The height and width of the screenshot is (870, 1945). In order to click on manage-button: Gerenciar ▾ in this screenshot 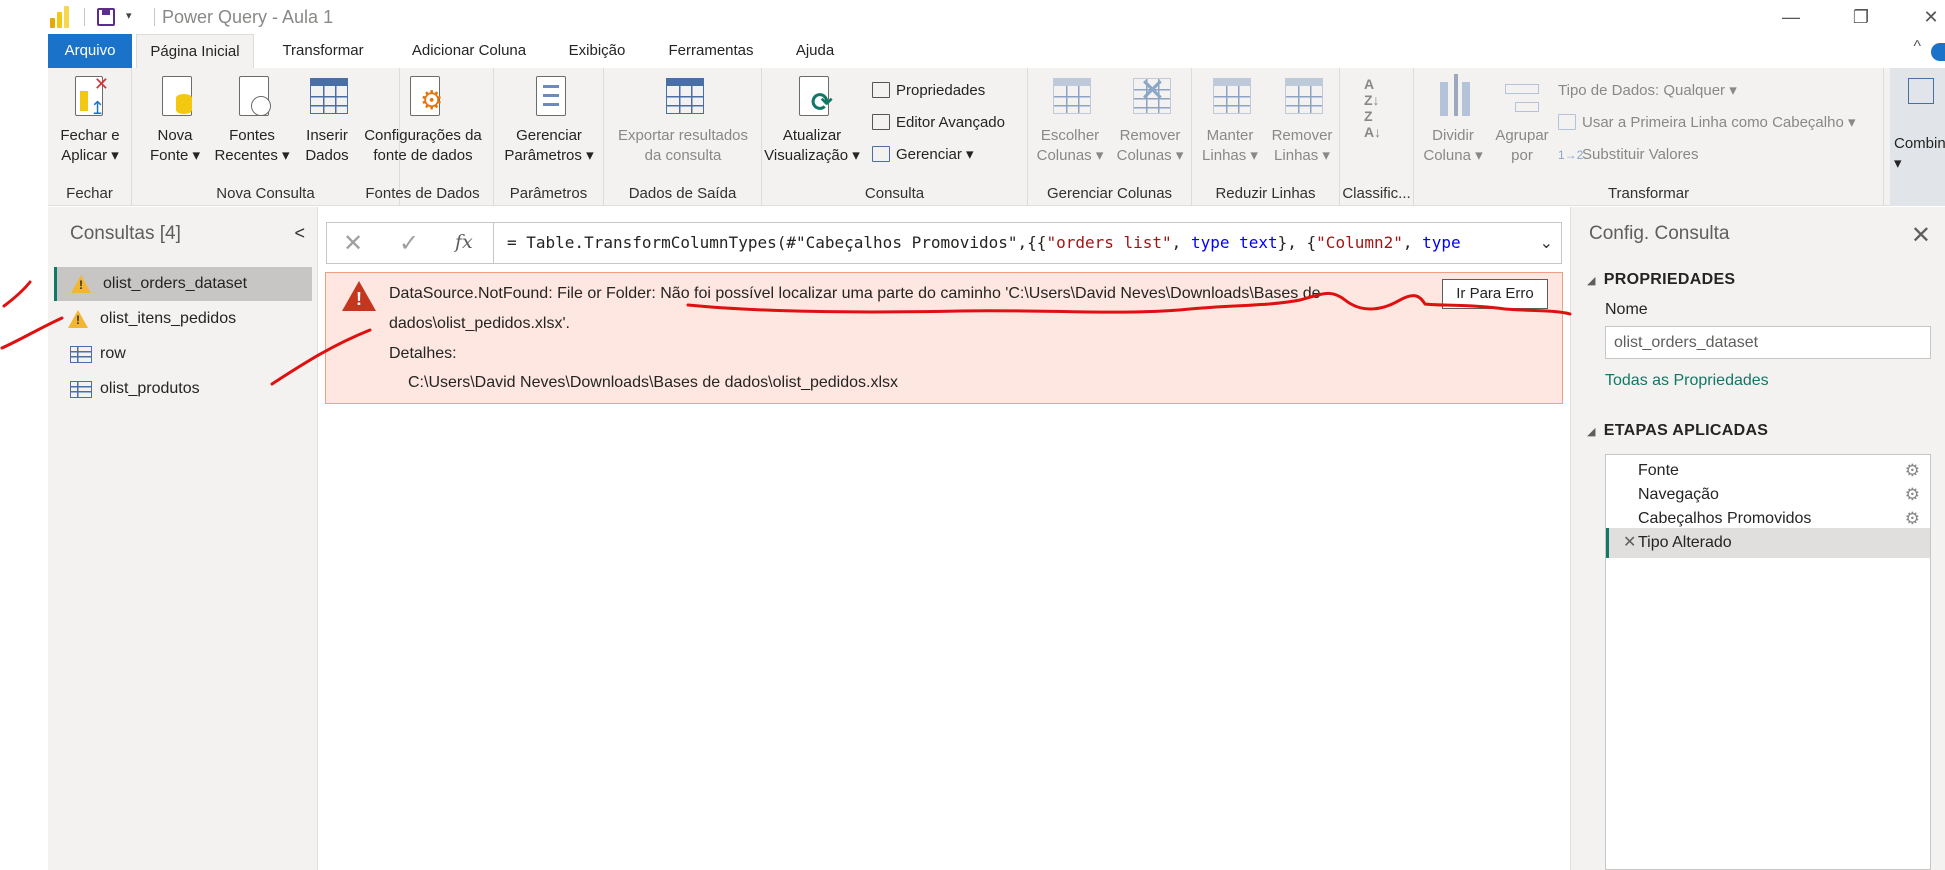, I will do `click(923, 155)`.